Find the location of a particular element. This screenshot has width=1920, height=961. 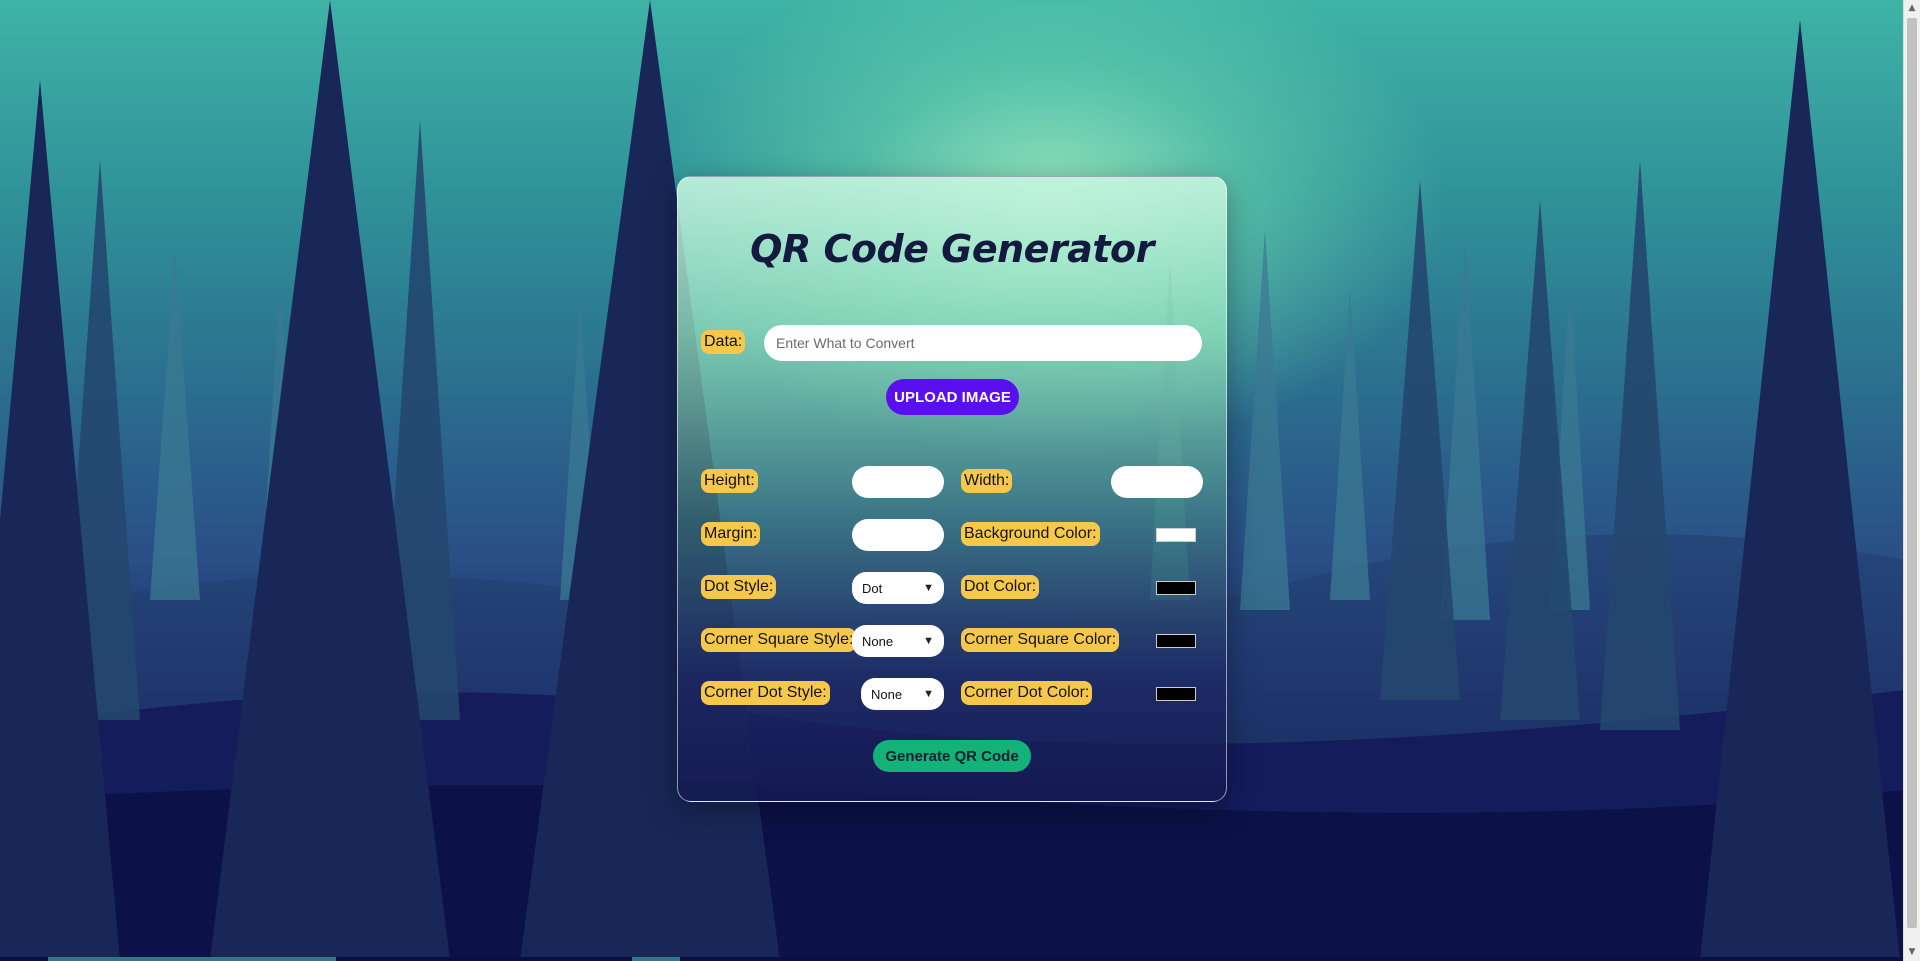

scrollbar-thumb is located at coordinates (1912, 473).